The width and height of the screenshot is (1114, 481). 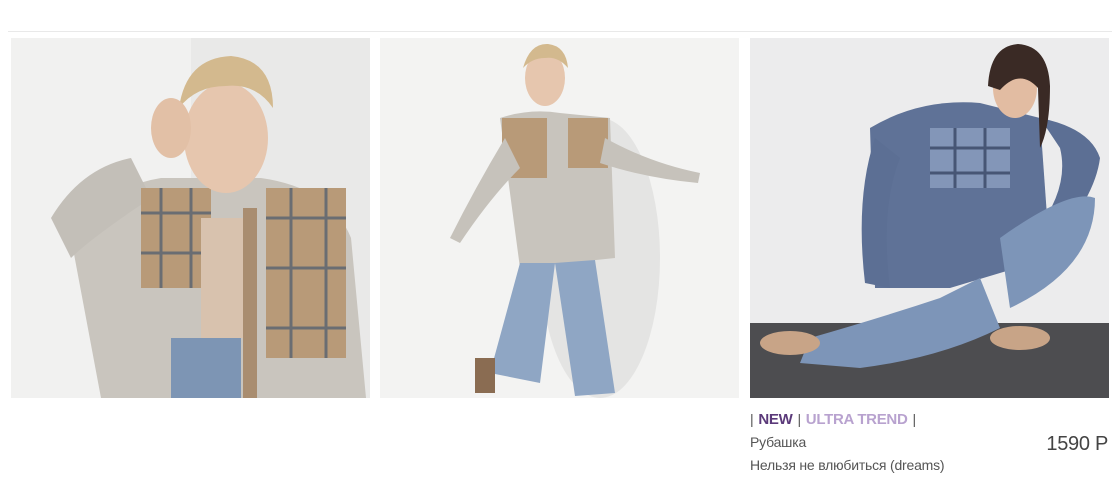 I want to click on product-name: Нельзя не влюбиться (dreams), so click(x=847, y=465).